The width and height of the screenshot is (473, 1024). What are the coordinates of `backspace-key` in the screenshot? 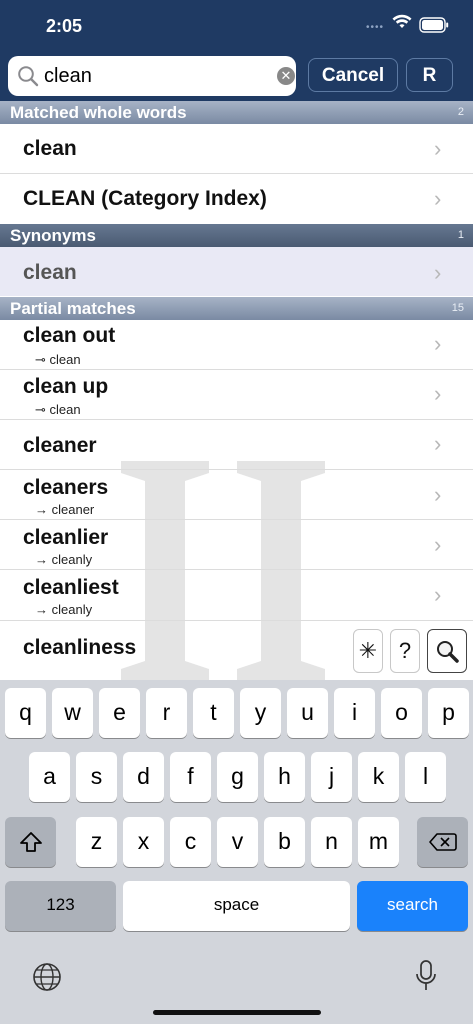 It's located at (442, 842).